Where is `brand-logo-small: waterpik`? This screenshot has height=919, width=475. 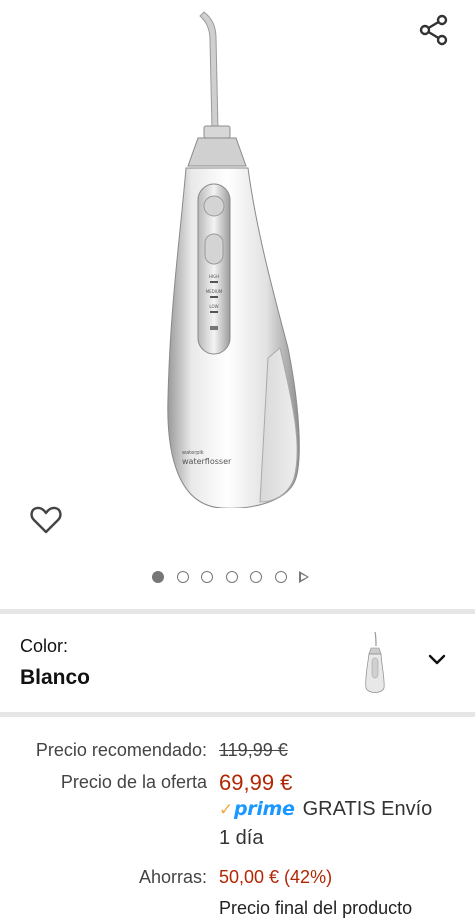 brand-logo-small: waterpik is located at coordinates (193, 453).